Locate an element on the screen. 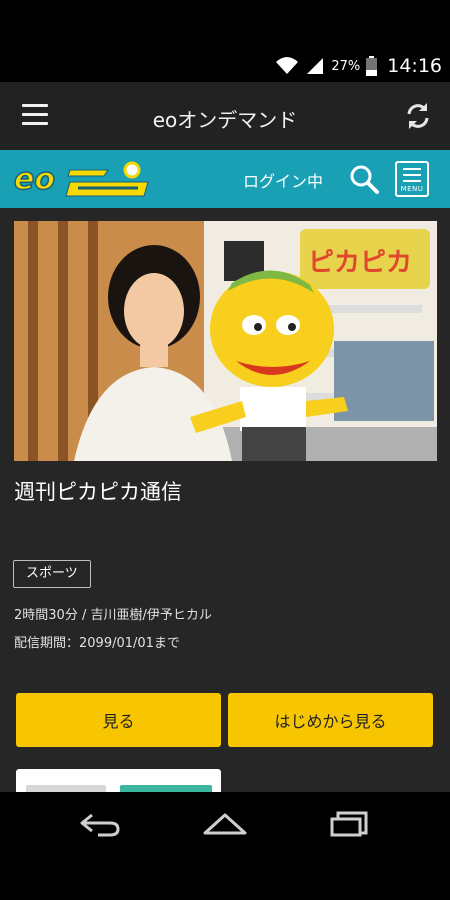 This screenshot has height=900, width=450. refresh-button is located at coordinates (418, 116).